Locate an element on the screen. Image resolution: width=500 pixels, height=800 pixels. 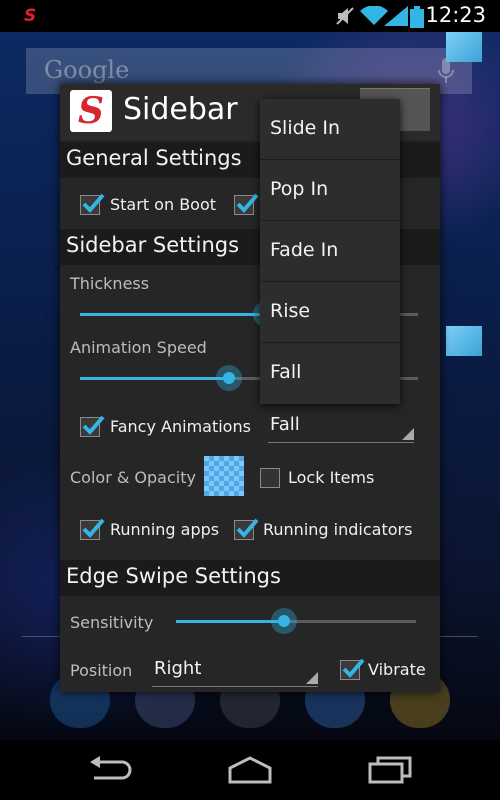
dropdown-option-label: Pop In is located at coordinates (299, 189).